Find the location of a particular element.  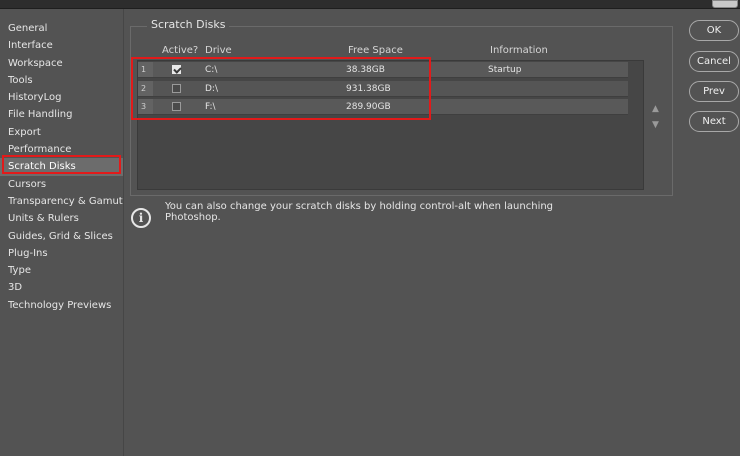

sidebar-item-export: Export is located at coordinates (61, 132).